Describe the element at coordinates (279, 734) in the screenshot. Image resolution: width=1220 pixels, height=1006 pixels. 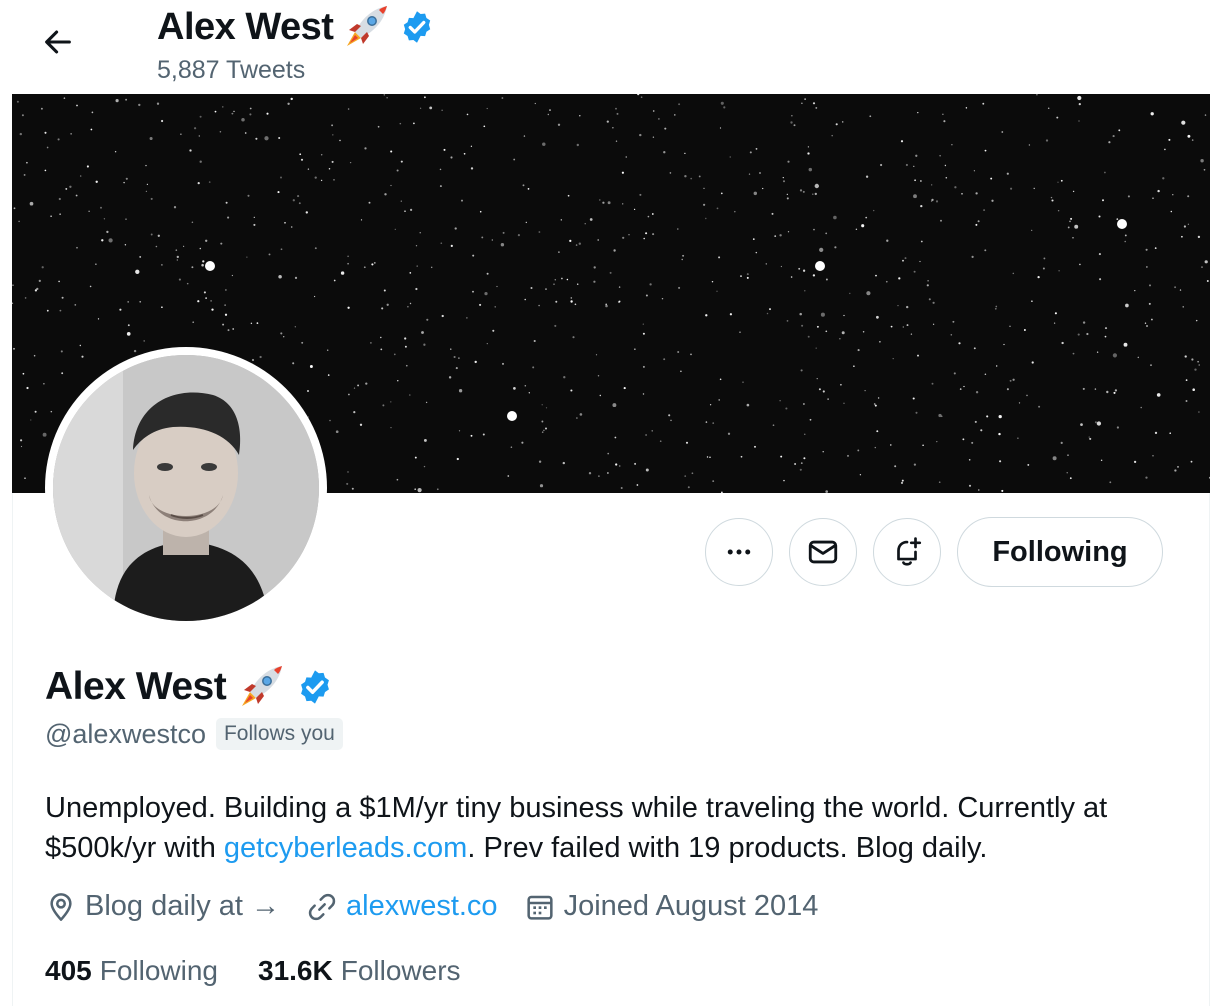
I see `follows-you-badge: Follows you` at that location.